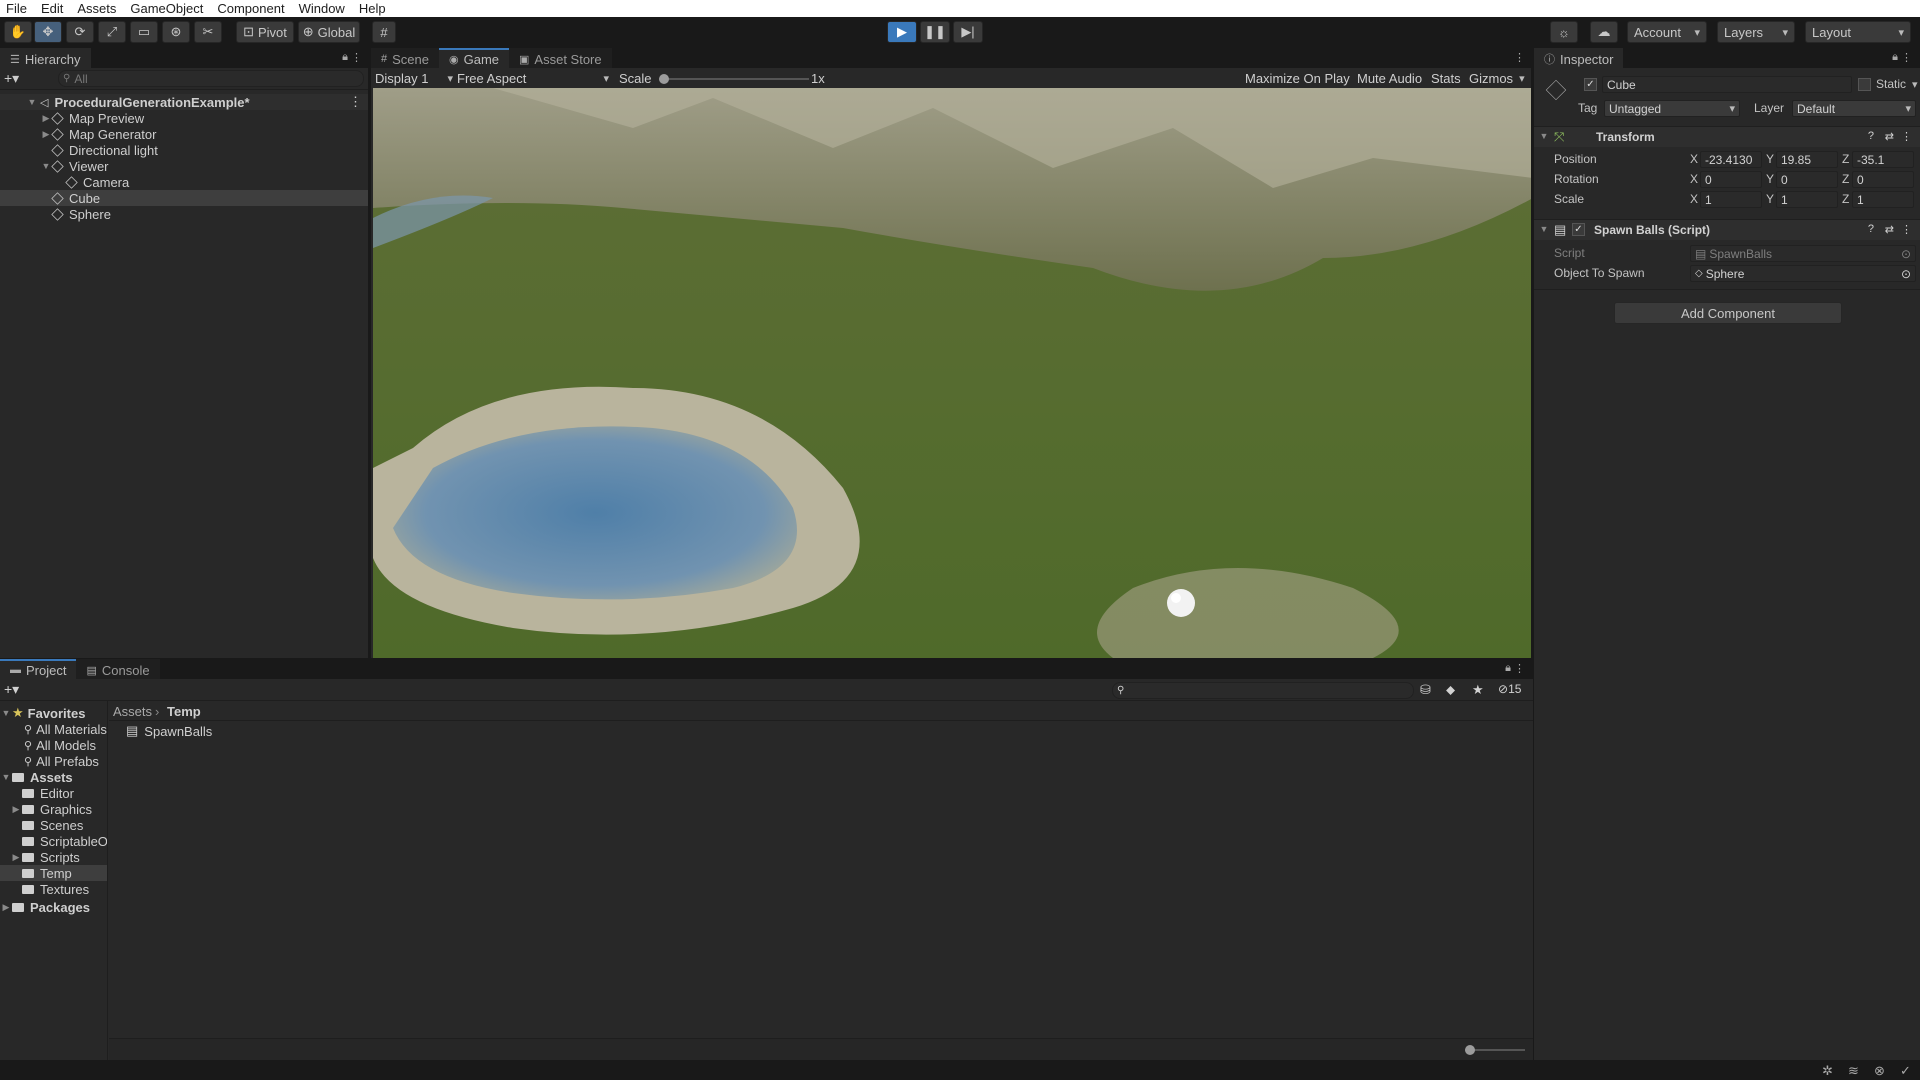 The height and width of the screenshot is (1080, 1920). I want to click on network-icon: ⊗, so click(1879, 1071).